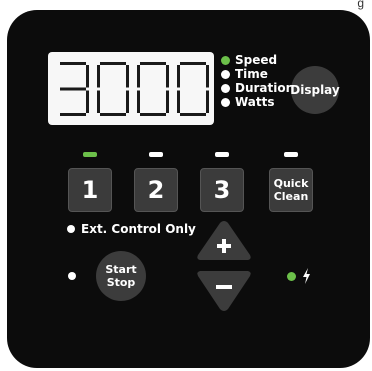 This screenshot has width=372, height=371. Describe the element at coordinates (222, 190) in the screenshot. I see `program-3-button: 3` at that location.